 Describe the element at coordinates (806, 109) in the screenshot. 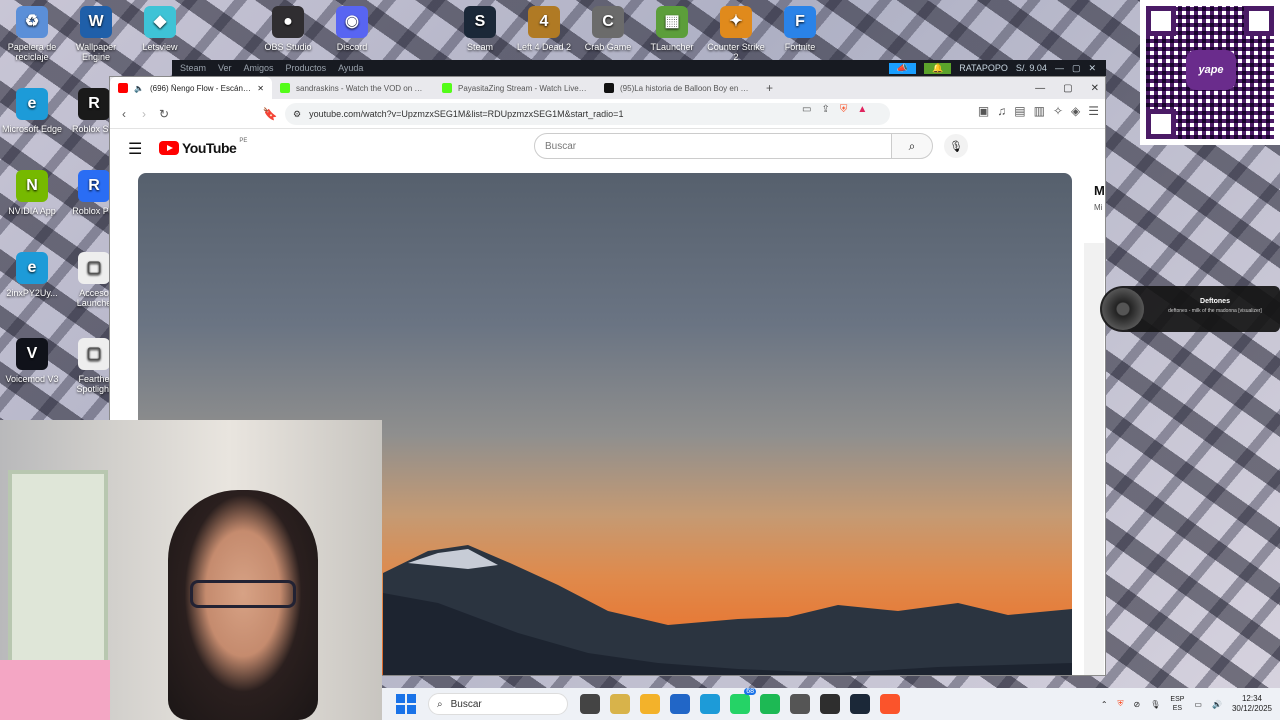

I see `cast-icon: ▭` at that location.